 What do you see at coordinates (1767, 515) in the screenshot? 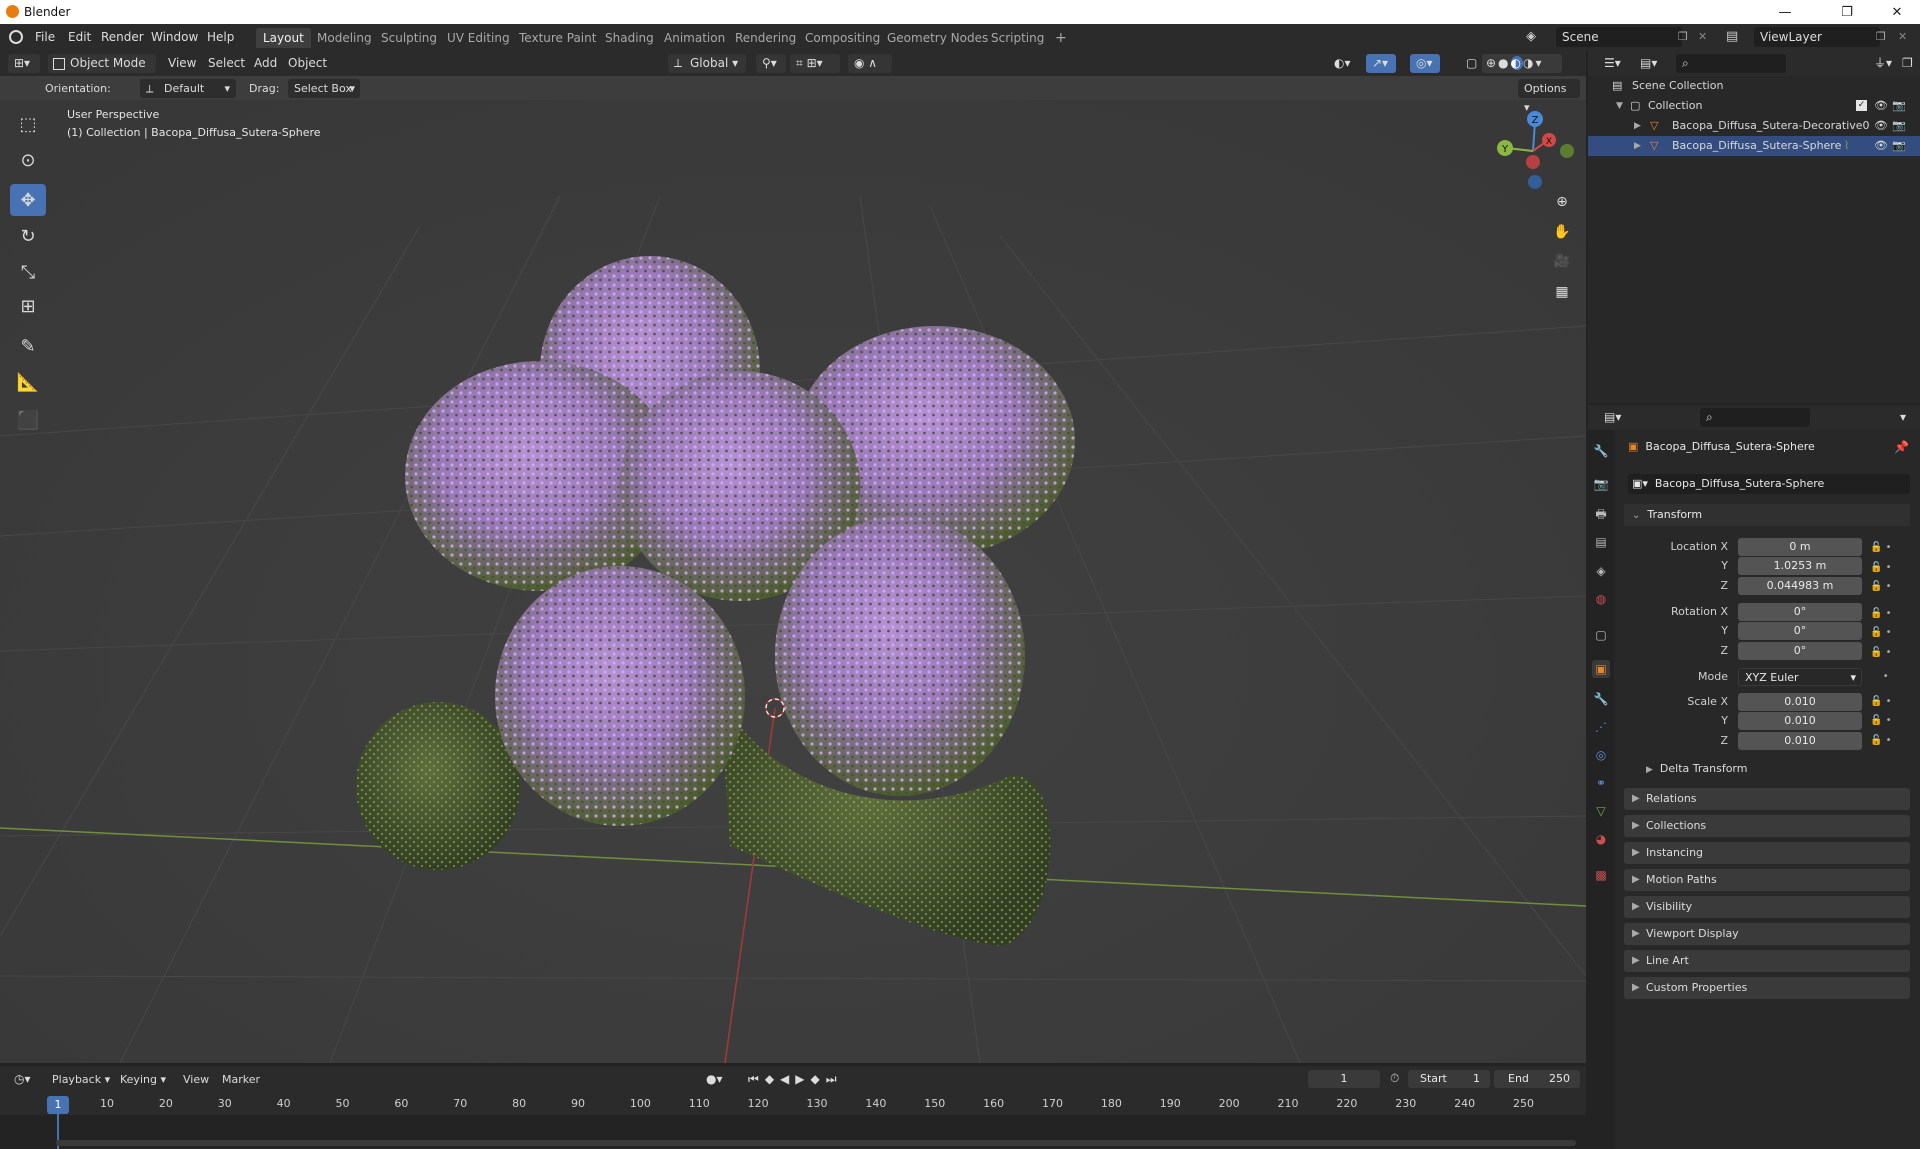
I see `transform-panel-header: ⌄ Transform` at bounding box center [1767, 515].